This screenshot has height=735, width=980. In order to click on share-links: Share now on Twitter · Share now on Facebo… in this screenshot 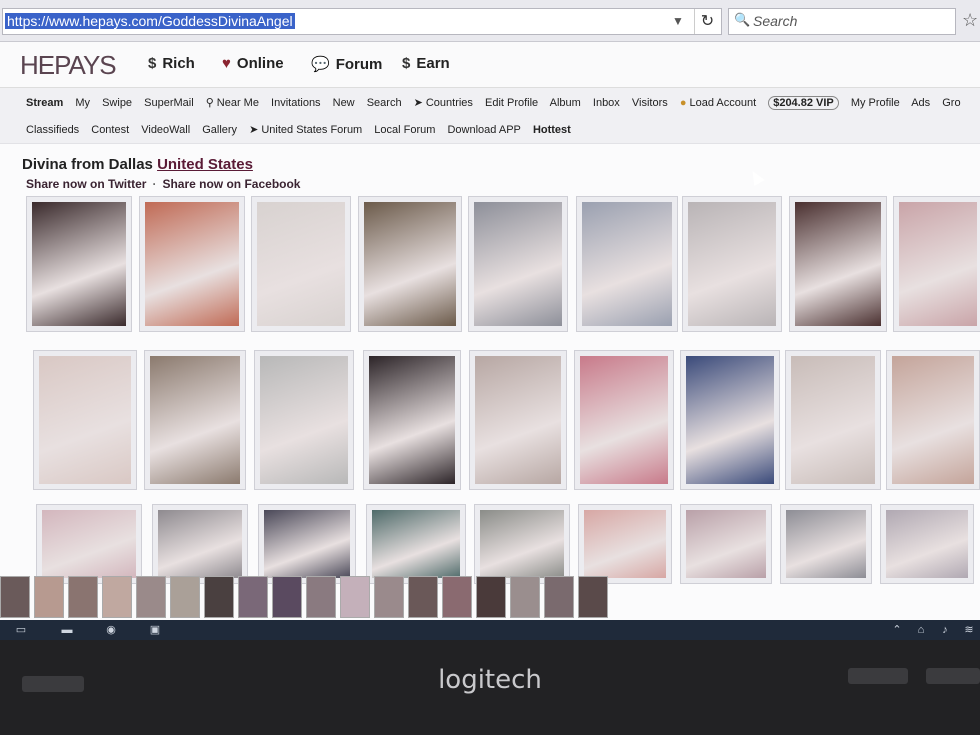, I will do `click(163, 184)`.